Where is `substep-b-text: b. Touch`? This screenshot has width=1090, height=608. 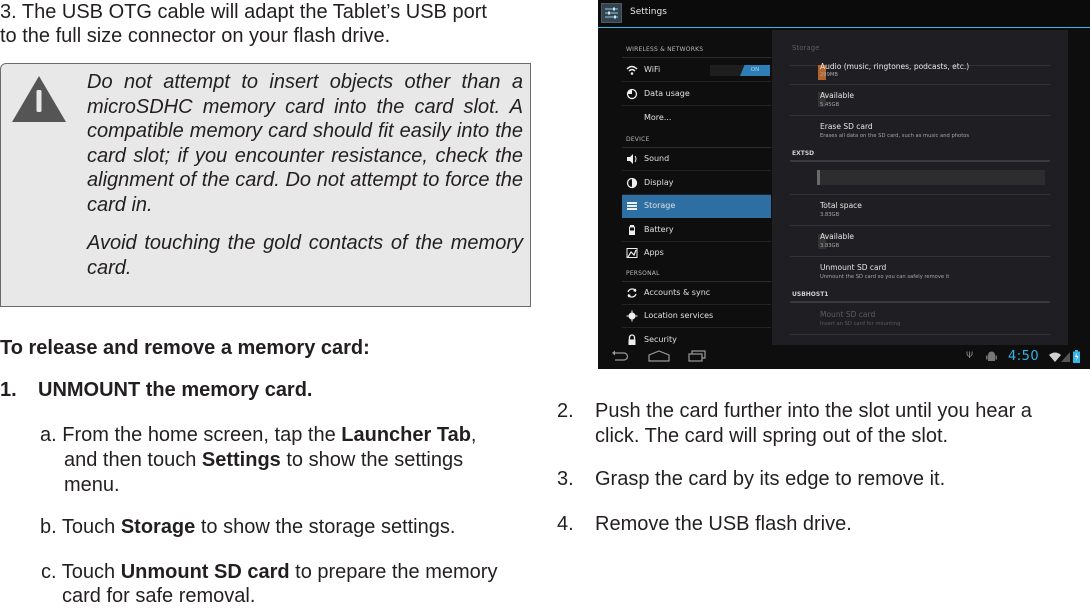 substep-b-text: b. Touch is located at coordinates (80, 527).